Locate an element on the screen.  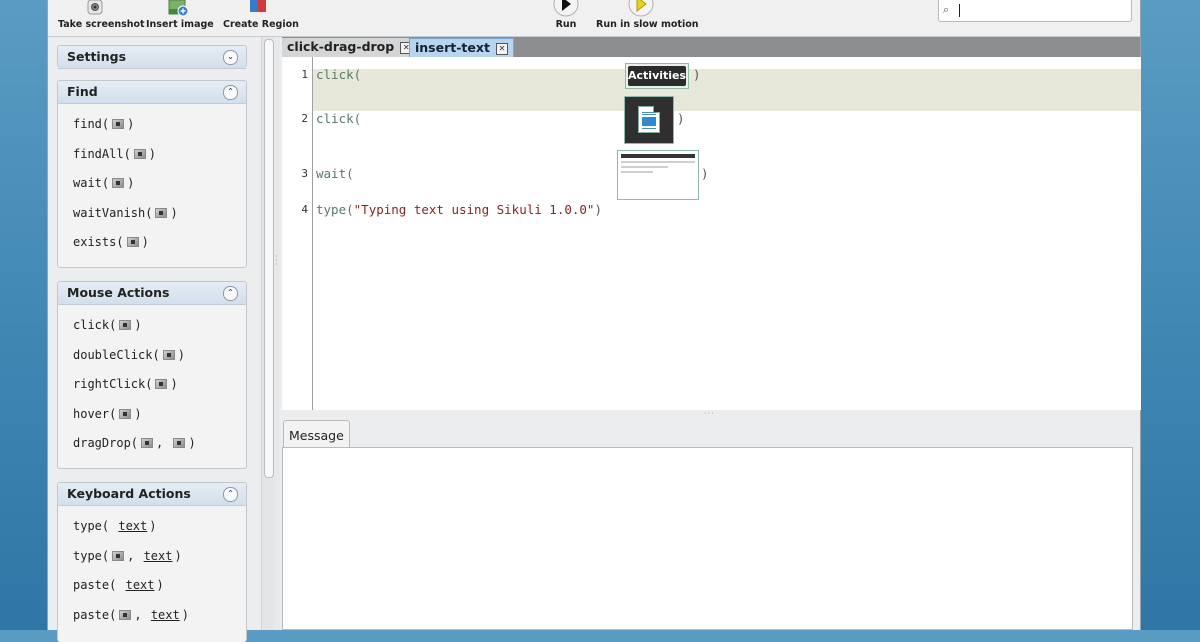
mouse-actions-header: Mouse Actions ⌃ is located at coordinates (152, 293).